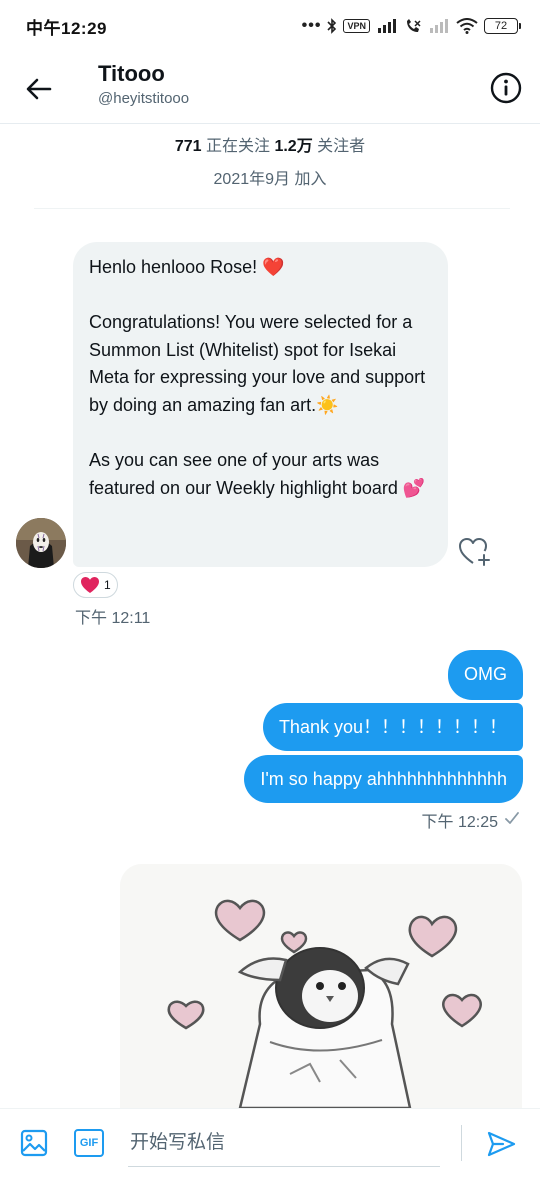  I want to click on received-timestamp: 下午 12:11, so click(113, 618).